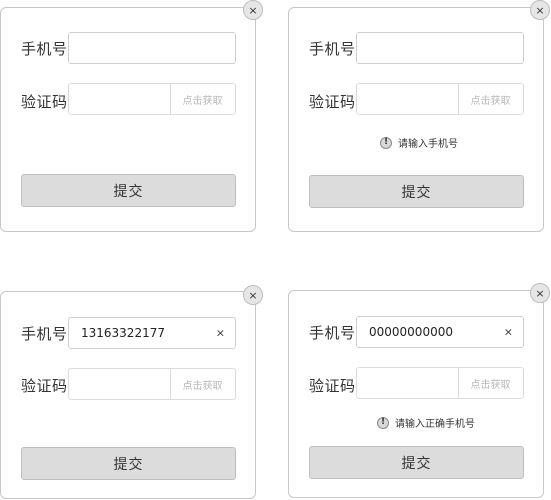 This screenshot has height=500, width=551. What do you see at coordinates (428, 144) in the screenshot?
I see `error-text: 请输入手机号` at bounding box center [428, 144].